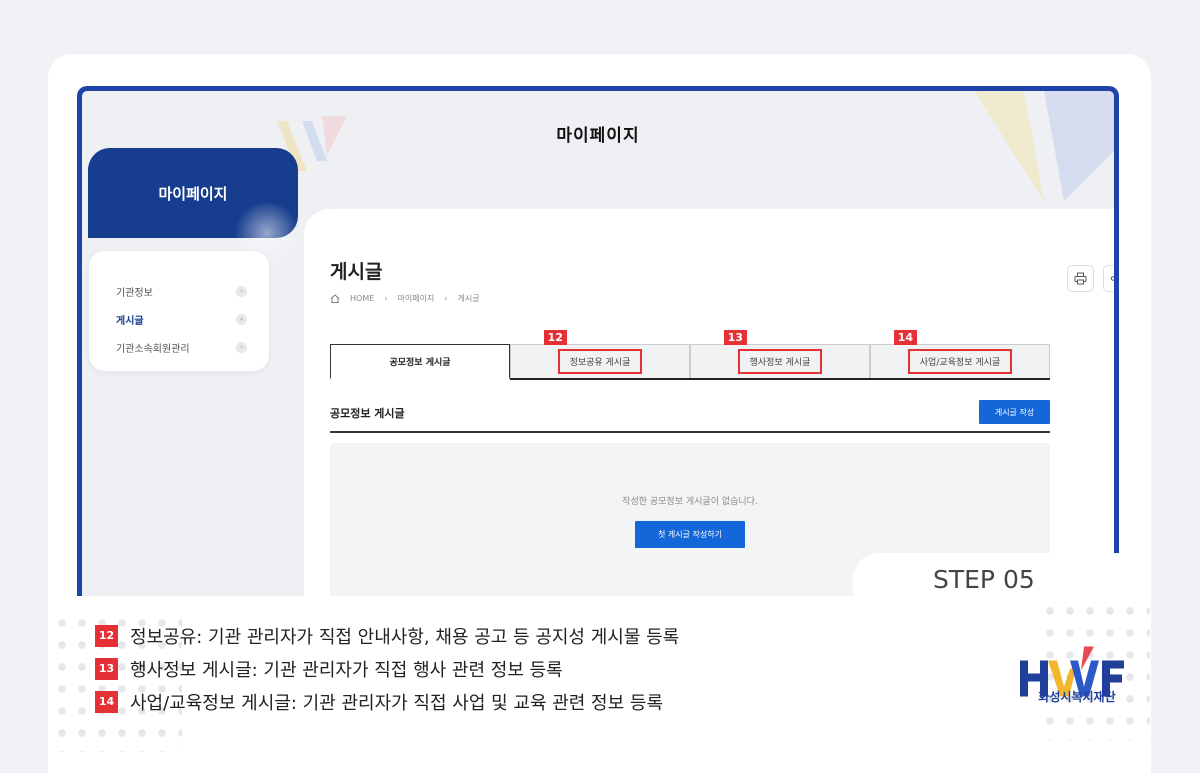 This screenshot has height=773, width=1200. What do you see at coordinates (106, 668) in the screenshot?
I see `note-number: 13` at bounding box center [106, 668].